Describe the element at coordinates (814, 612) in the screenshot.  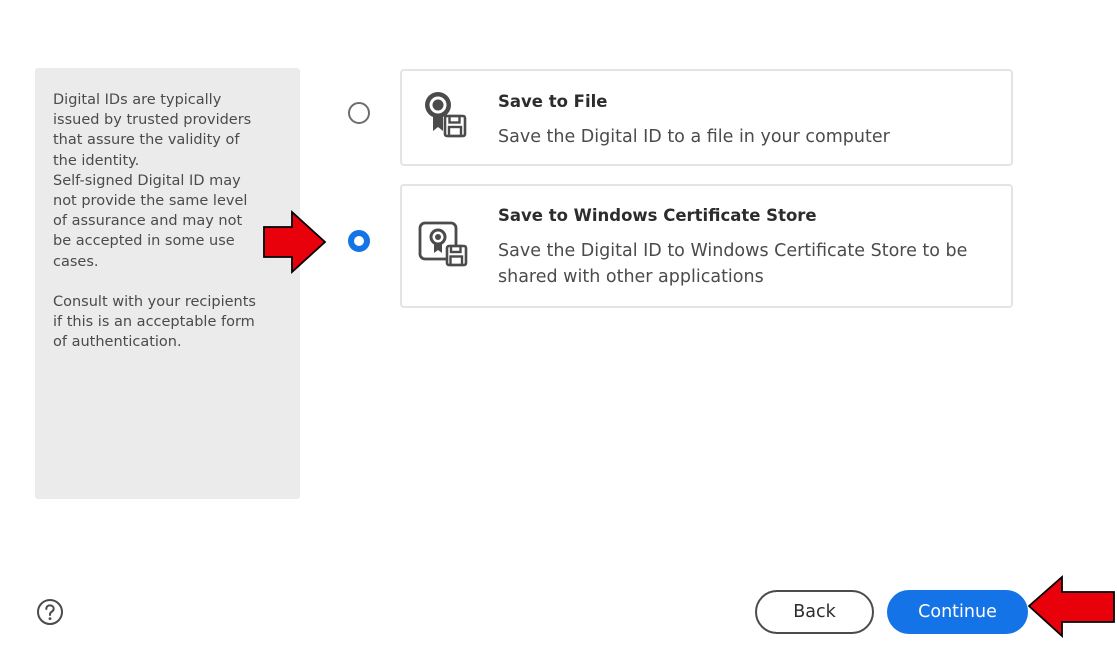
I see `back-button: Back` at that location.